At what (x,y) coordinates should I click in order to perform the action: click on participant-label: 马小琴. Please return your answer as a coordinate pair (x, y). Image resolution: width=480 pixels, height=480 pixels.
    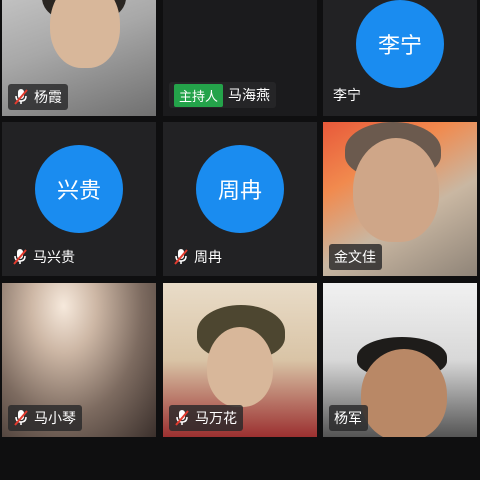
    Looking at the image, I should click on (45, 418).